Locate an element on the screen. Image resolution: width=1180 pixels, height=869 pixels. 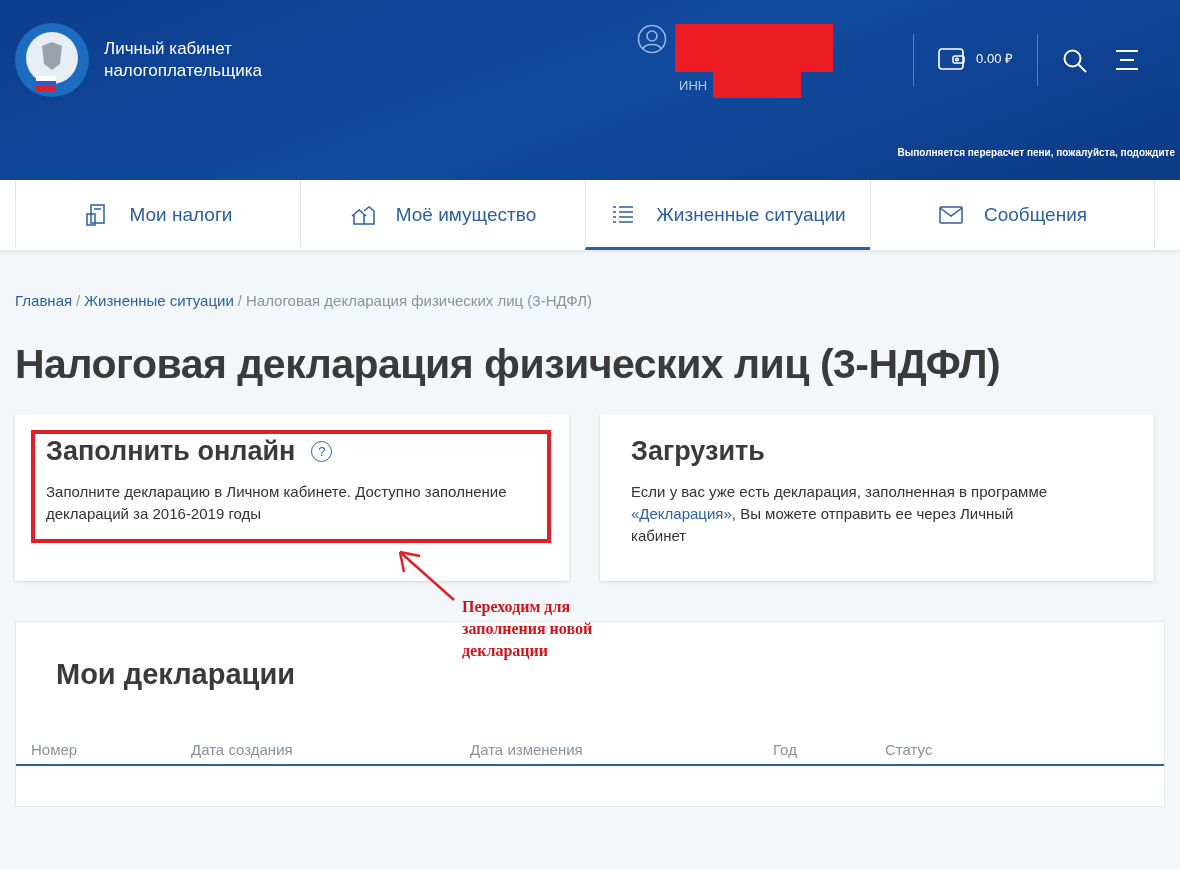
user-icon is located at coordinates (652, 39).